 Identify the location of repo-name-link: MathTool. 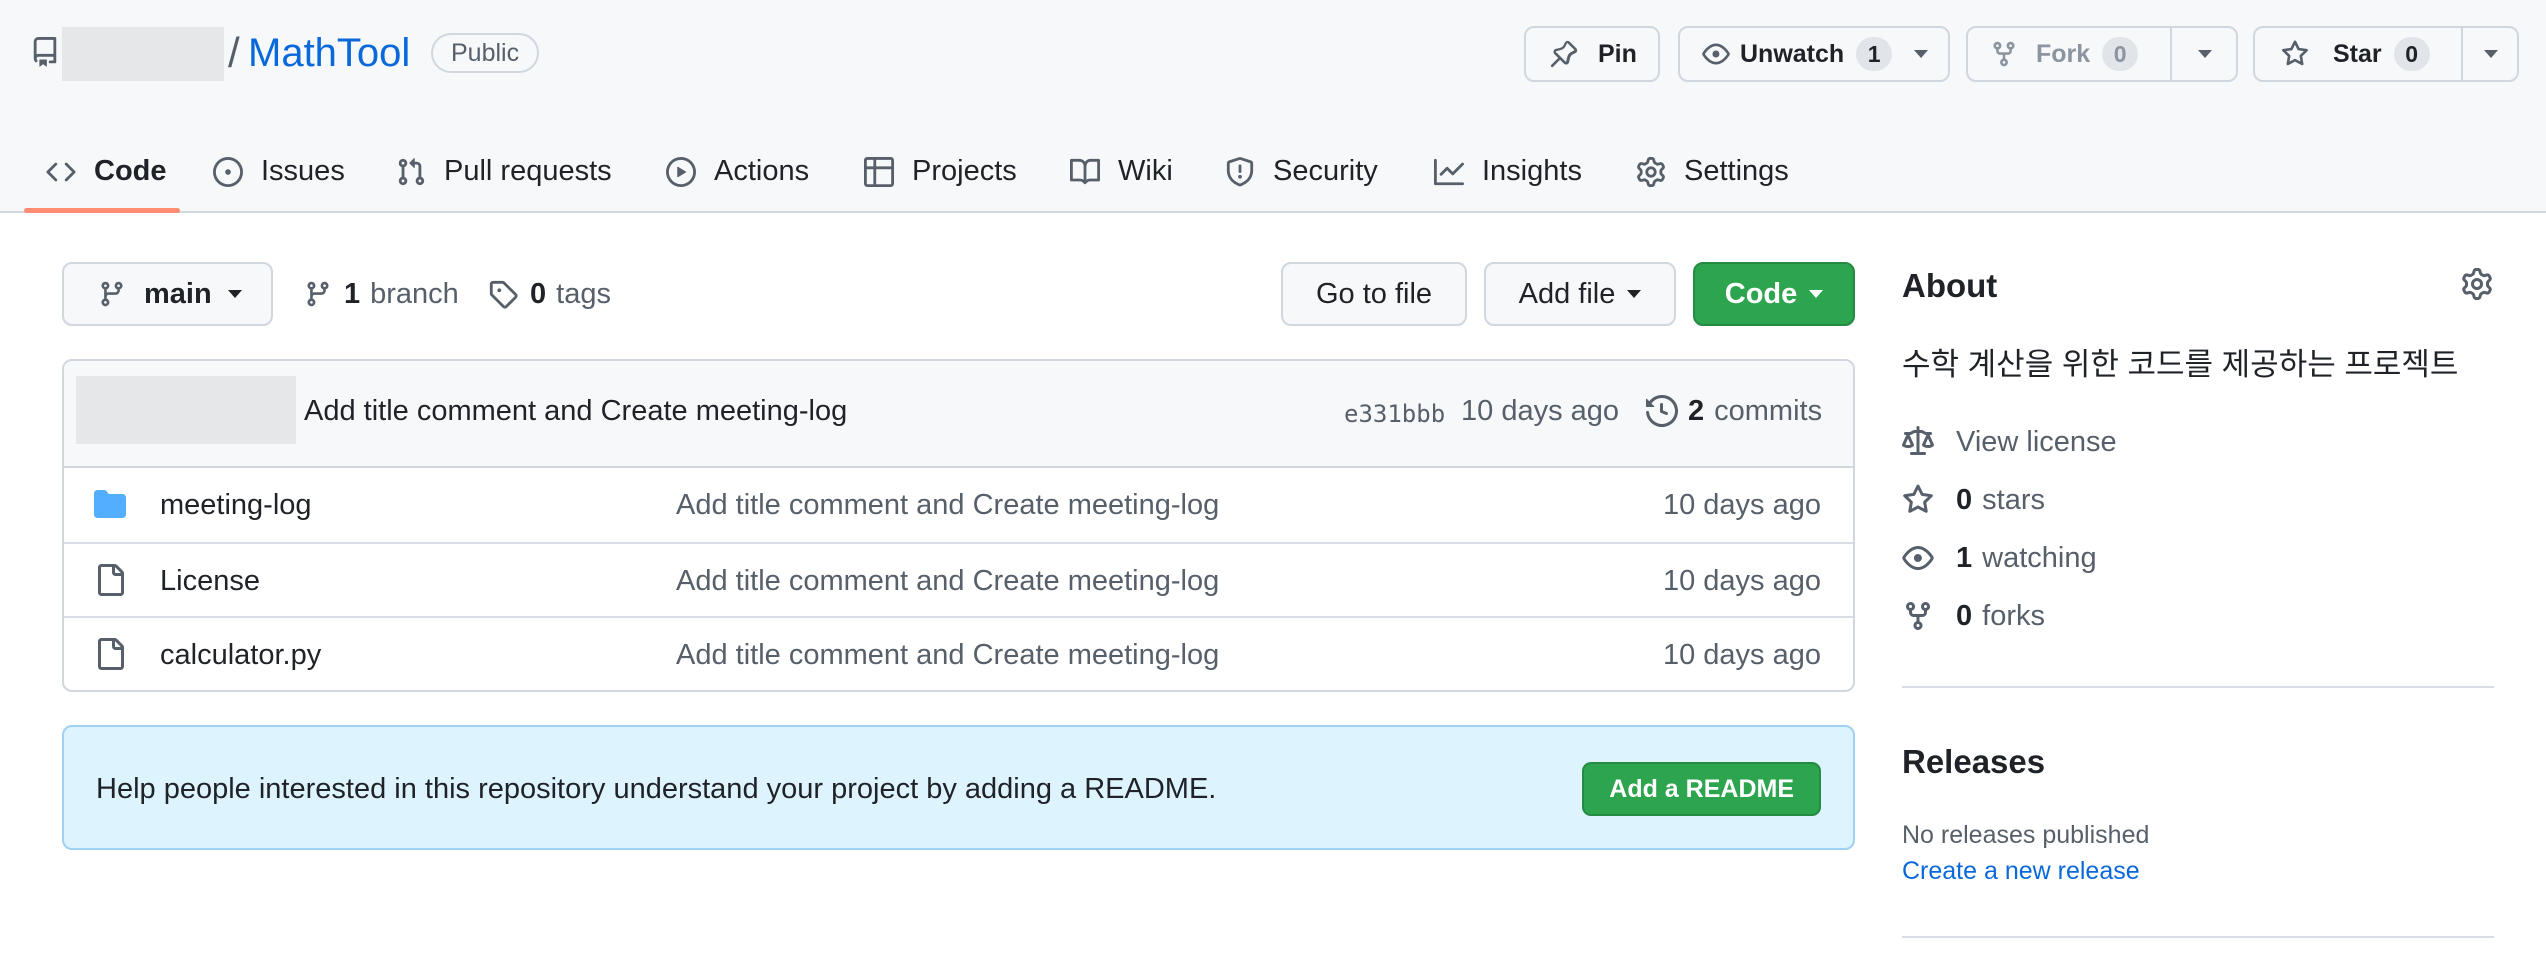
(329, 53).